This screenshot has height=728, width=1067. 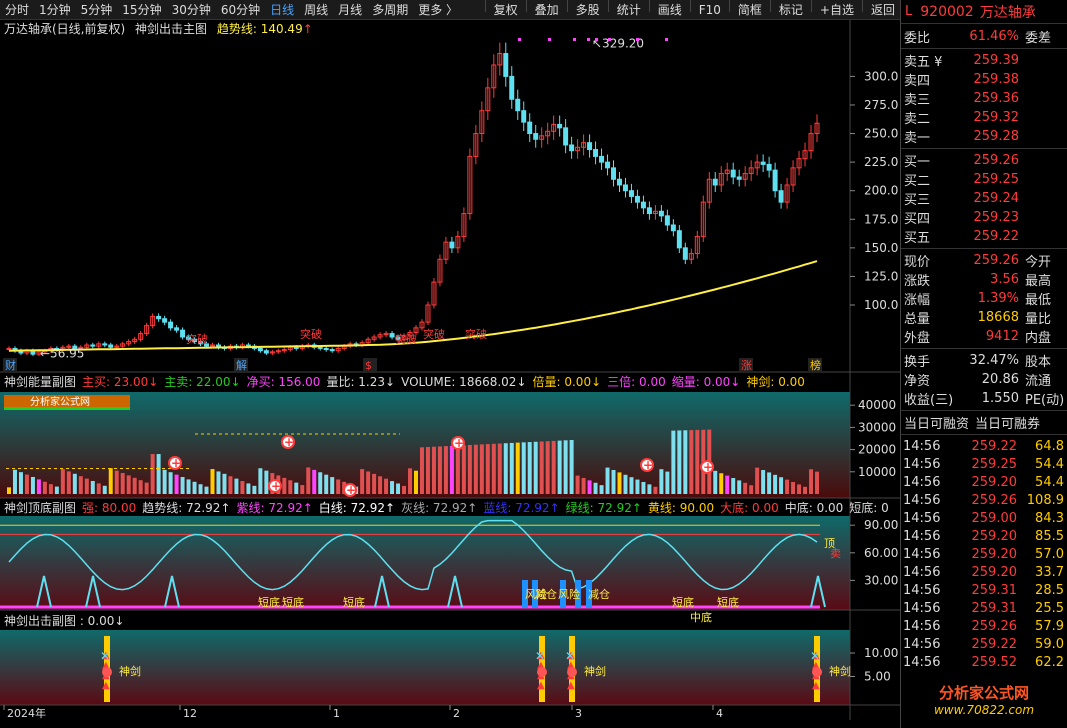 What do you see at coordinates (350, 10) in the screenshot?
I see `period-tab: 月线` at bounding box center [350, 10].